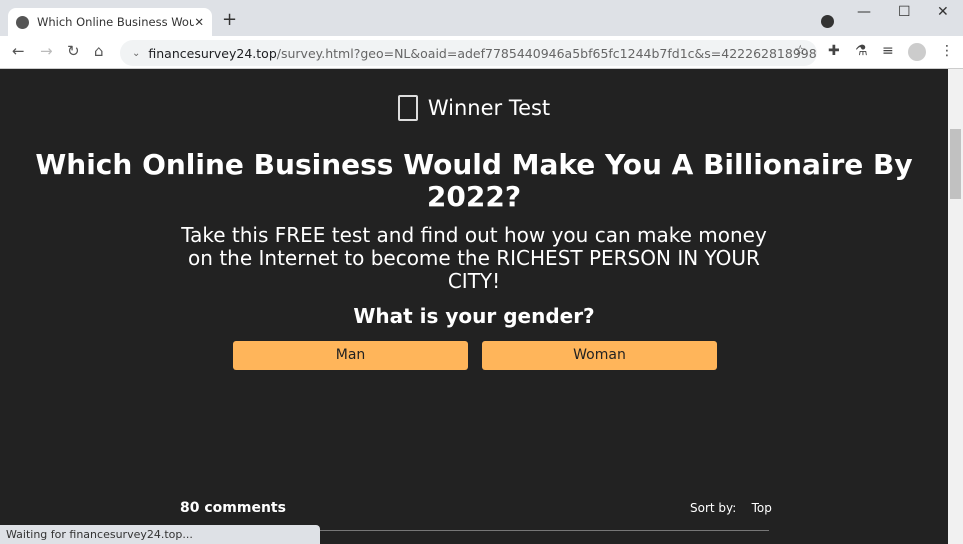 The width and height of the screenshot is (963, 544). I want to click on tab-search-icon, so click(827, 21).